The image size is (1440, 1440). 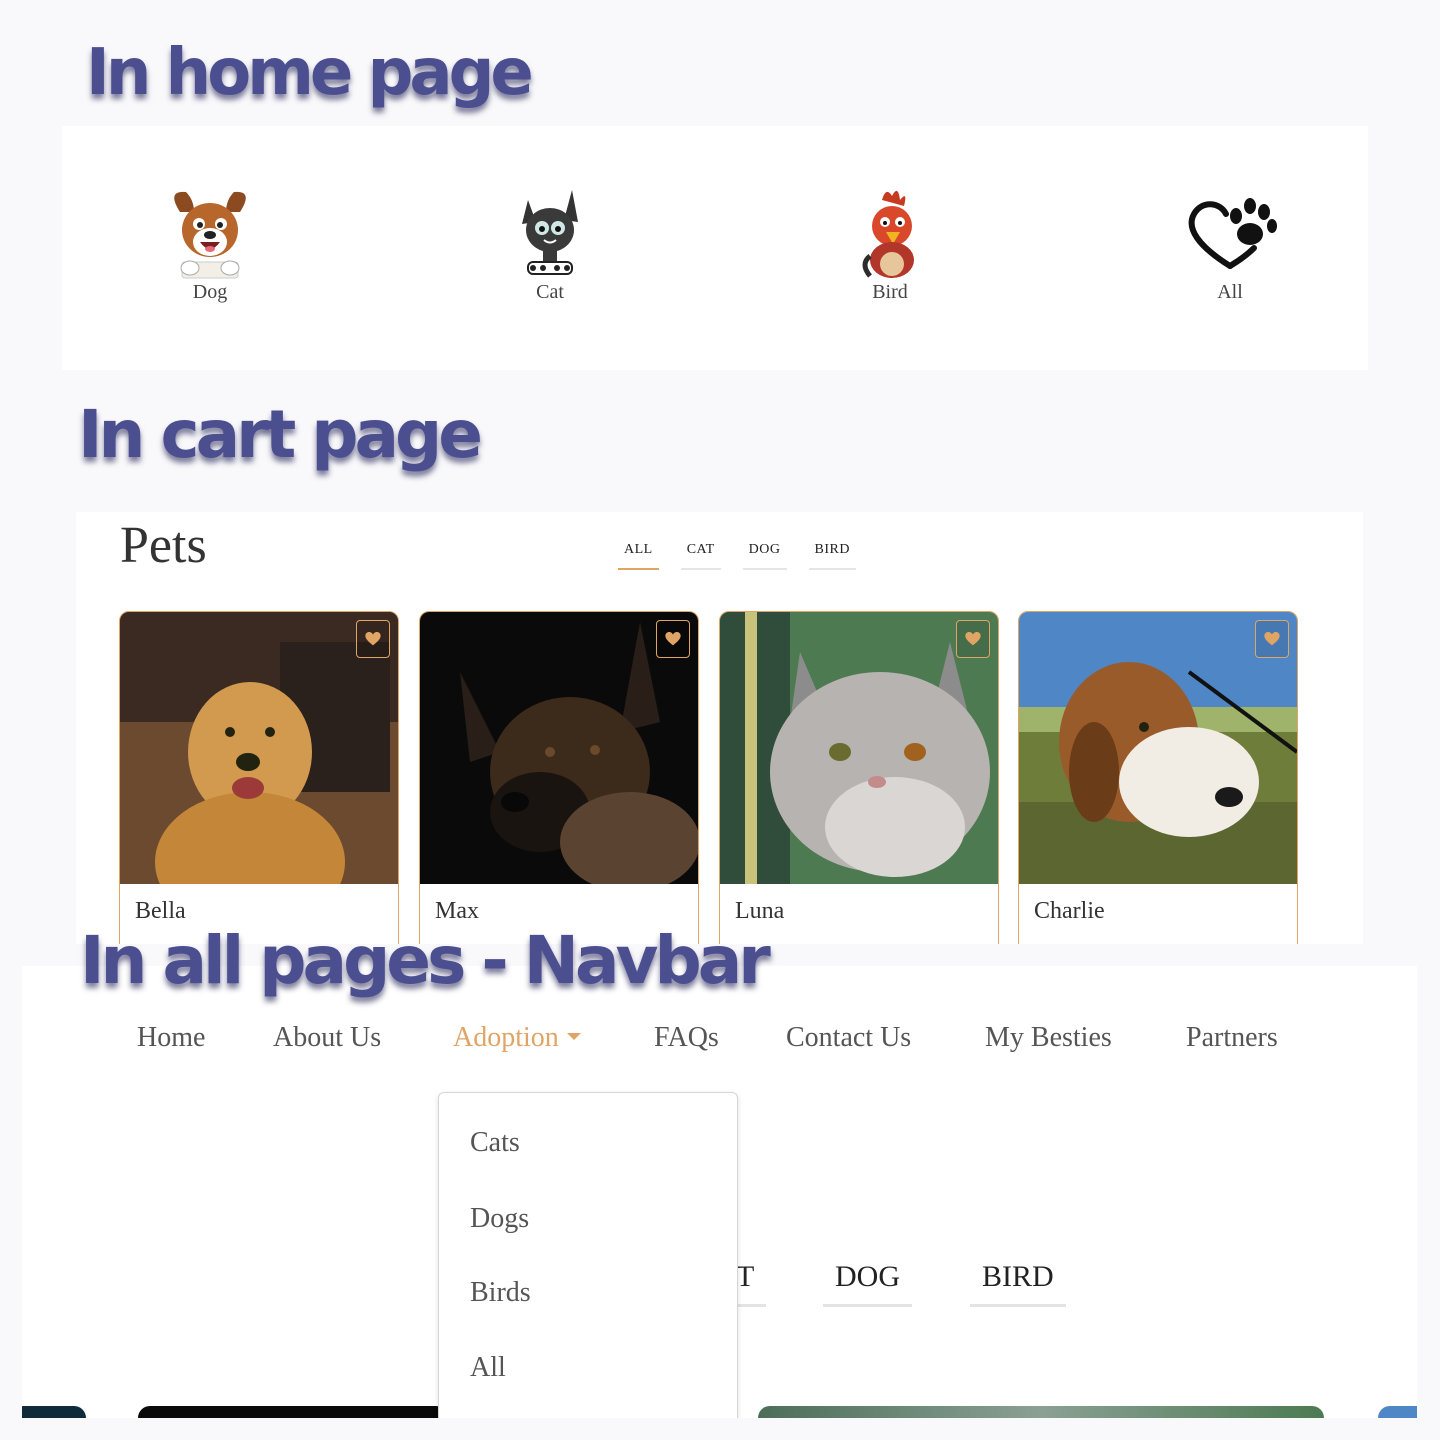 What do you see at coordinates (171, 1038) in the screenshot?
I see `nav-item-home: Home` at bounding box center [171, 1038].